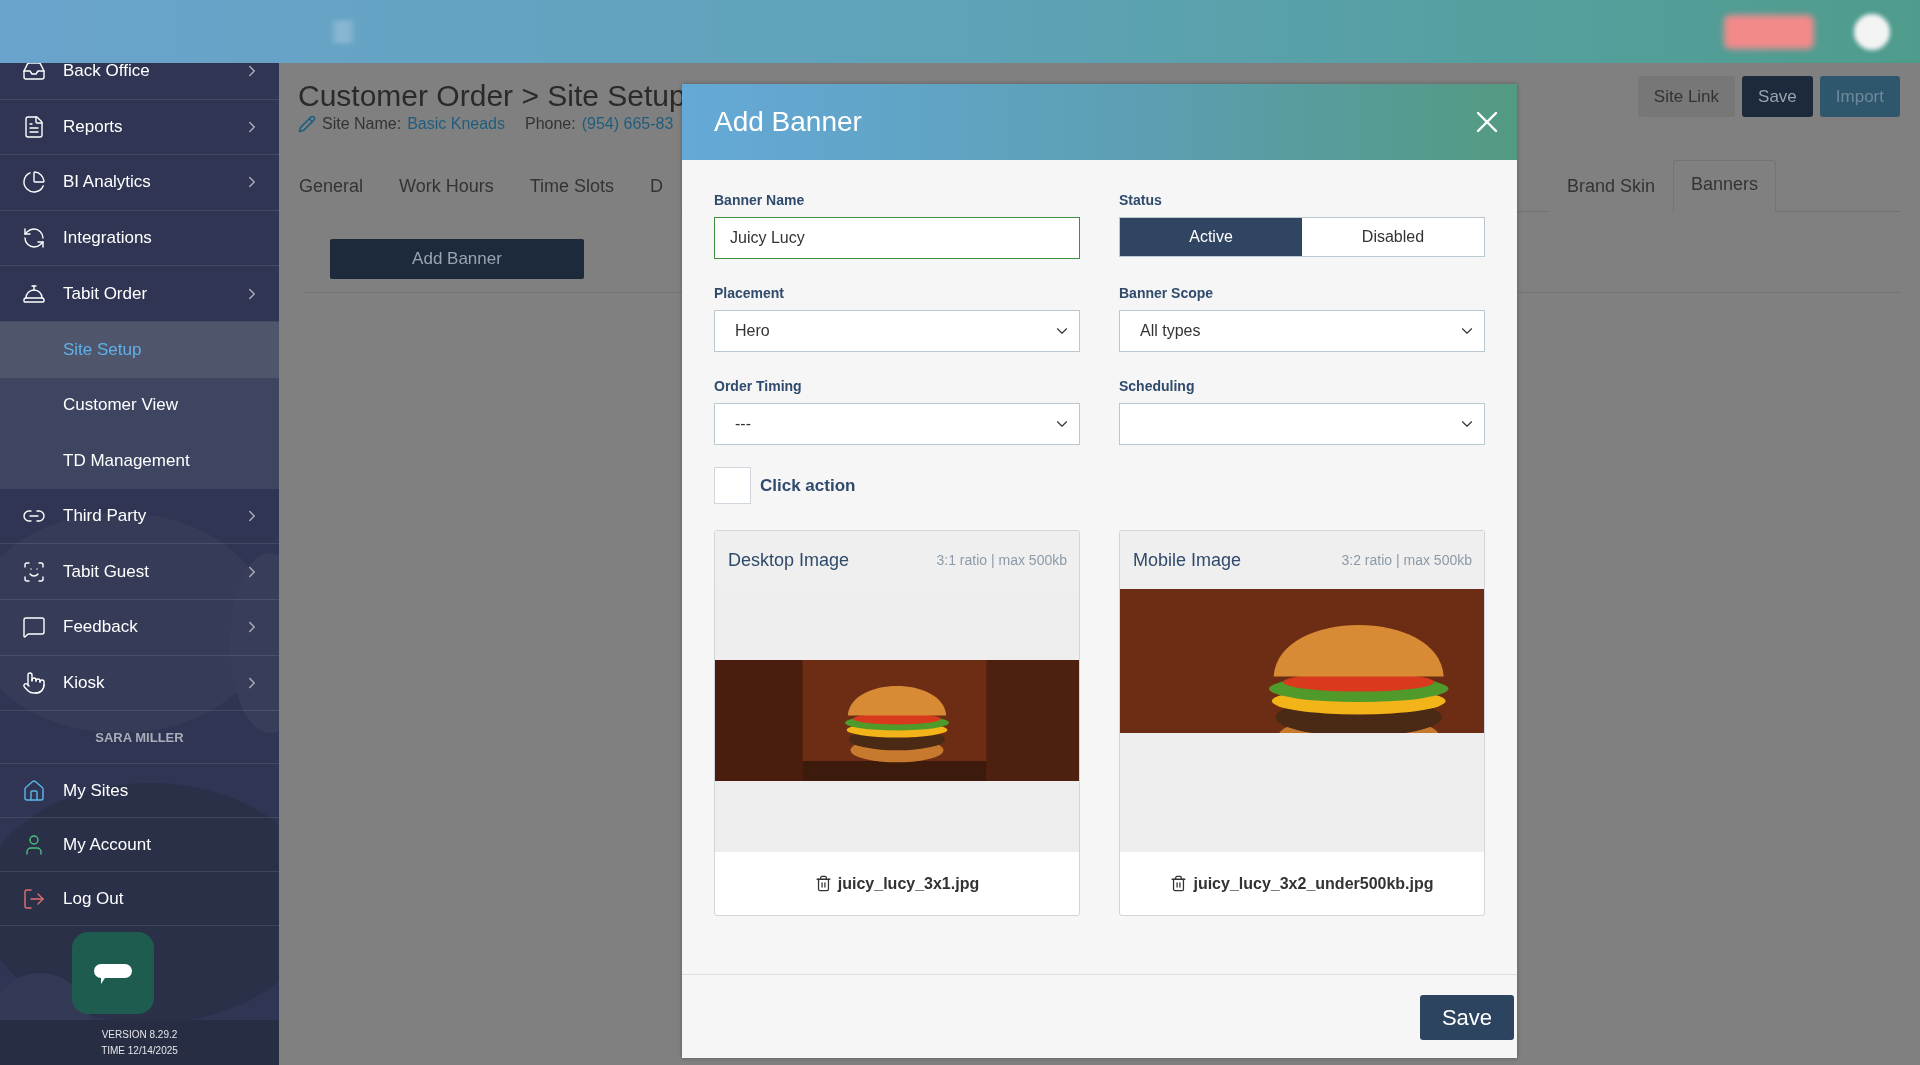  I want to click on select-field: Hero, so click(897, 331).